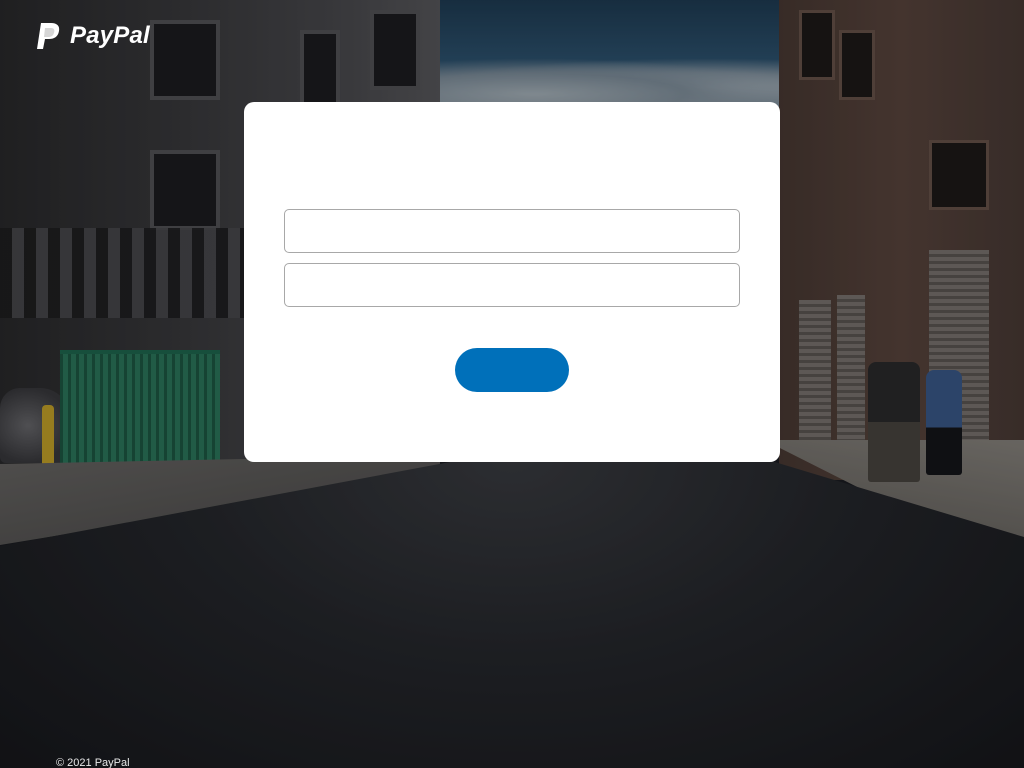  What do you see at coordinates (512, 231) in the screenshot?
I see `email-input` at bounding box center [512, 231].